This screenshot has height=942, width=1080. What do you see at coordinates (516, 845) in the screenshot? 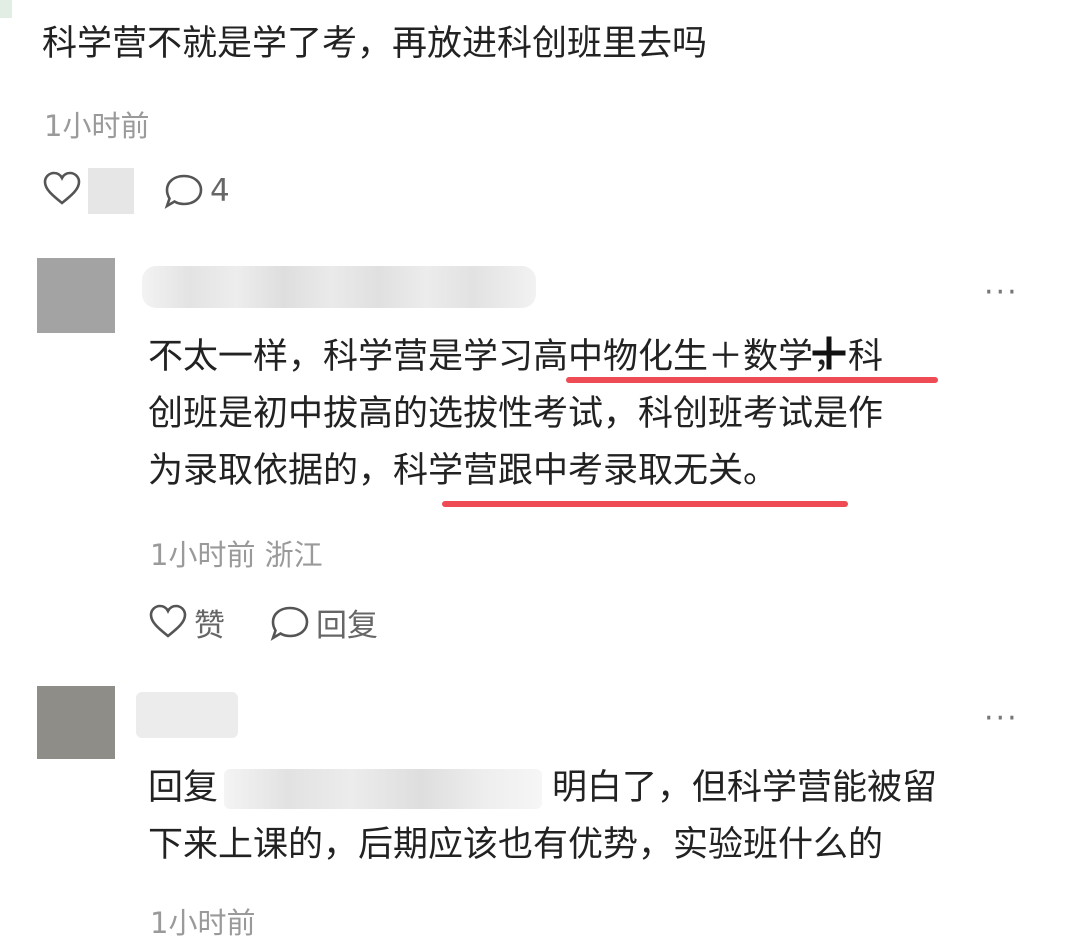
I see `reply-line: 下来上课的，后期应该也有优势，实验班什么的` at bounding box center [516, 845].